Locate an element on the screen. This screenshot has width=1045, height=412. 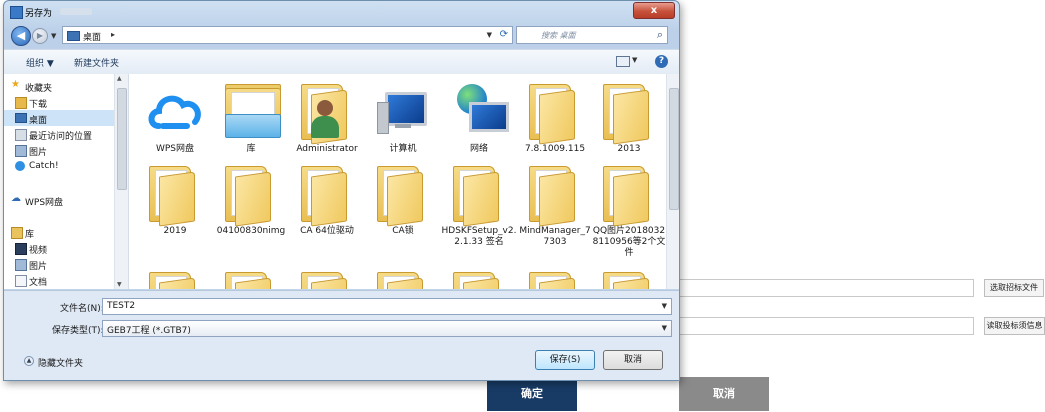
file-name: 7.8.1009.115 is located at coordinates (555, 149).